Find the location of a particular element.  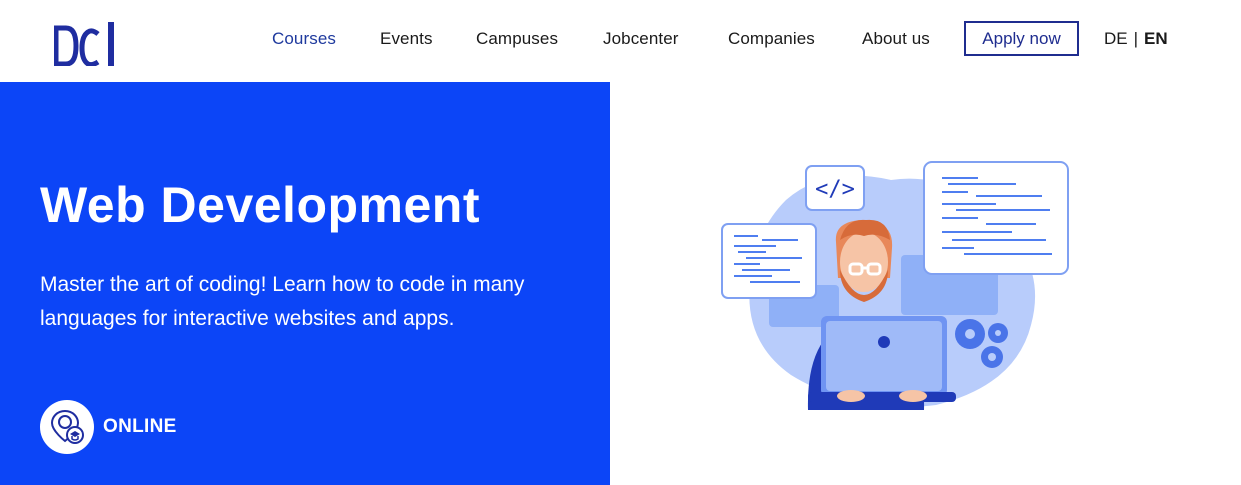

online-location-icon is located at coordinates (67, 427).